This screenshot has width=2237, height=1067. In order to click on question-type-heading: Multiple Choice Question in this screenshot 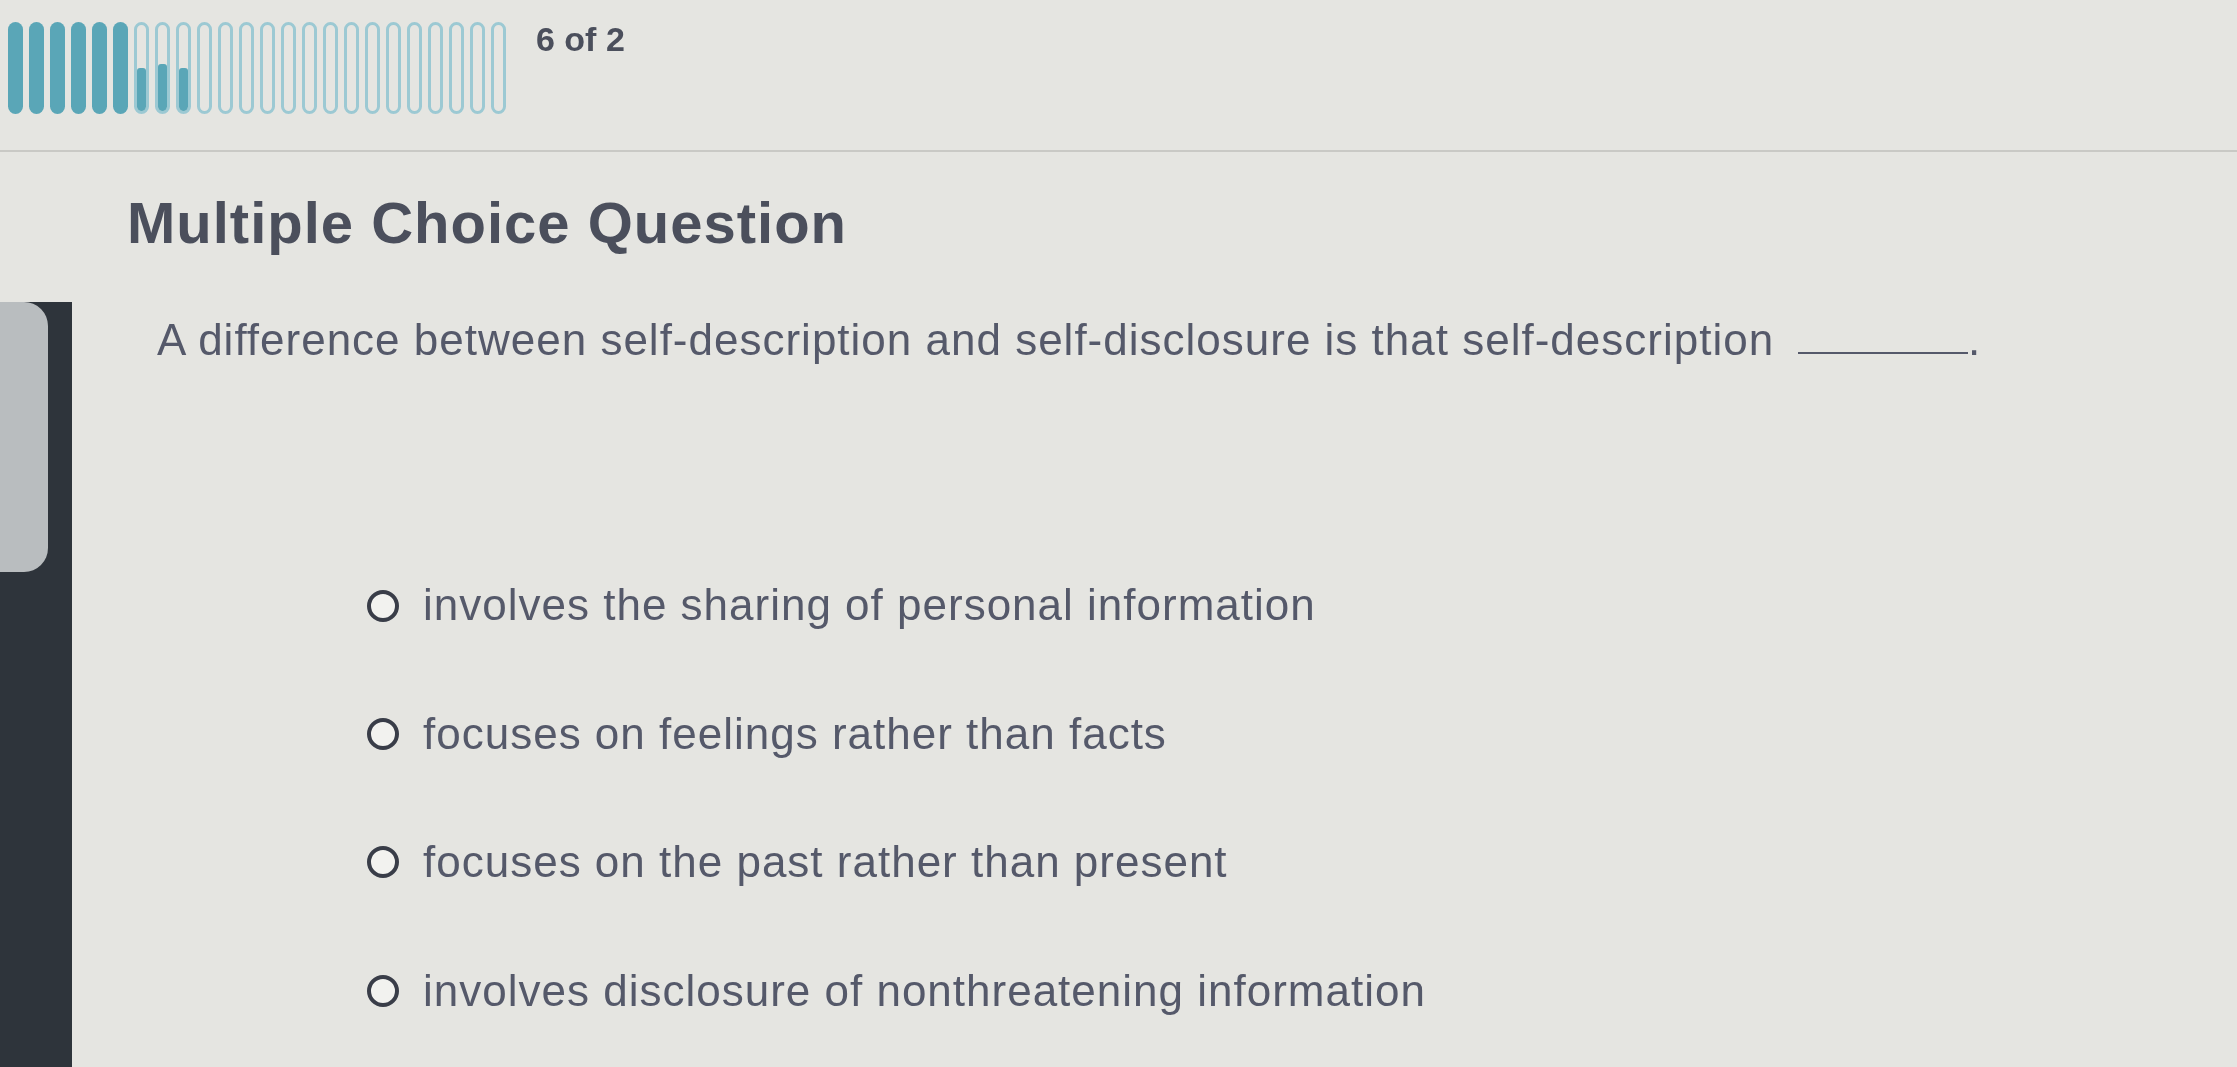, I will do `click(487, 223)`.